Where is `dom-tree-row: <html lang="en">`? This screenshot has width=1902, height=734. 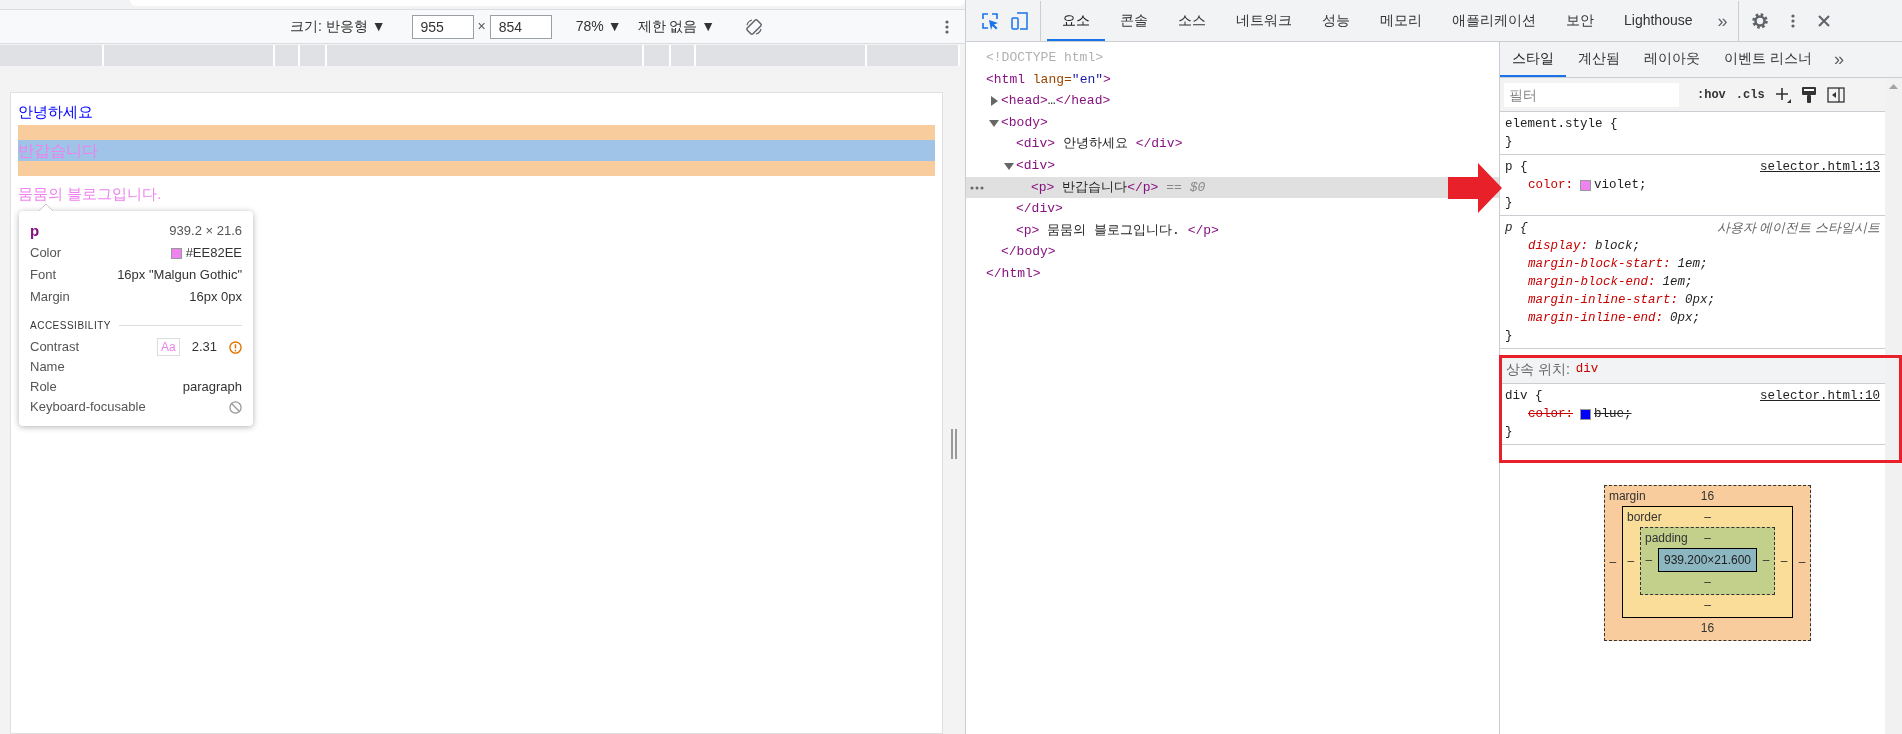 dom-tree-row: <html lang="en"> is located at coordinates (1232, 79).